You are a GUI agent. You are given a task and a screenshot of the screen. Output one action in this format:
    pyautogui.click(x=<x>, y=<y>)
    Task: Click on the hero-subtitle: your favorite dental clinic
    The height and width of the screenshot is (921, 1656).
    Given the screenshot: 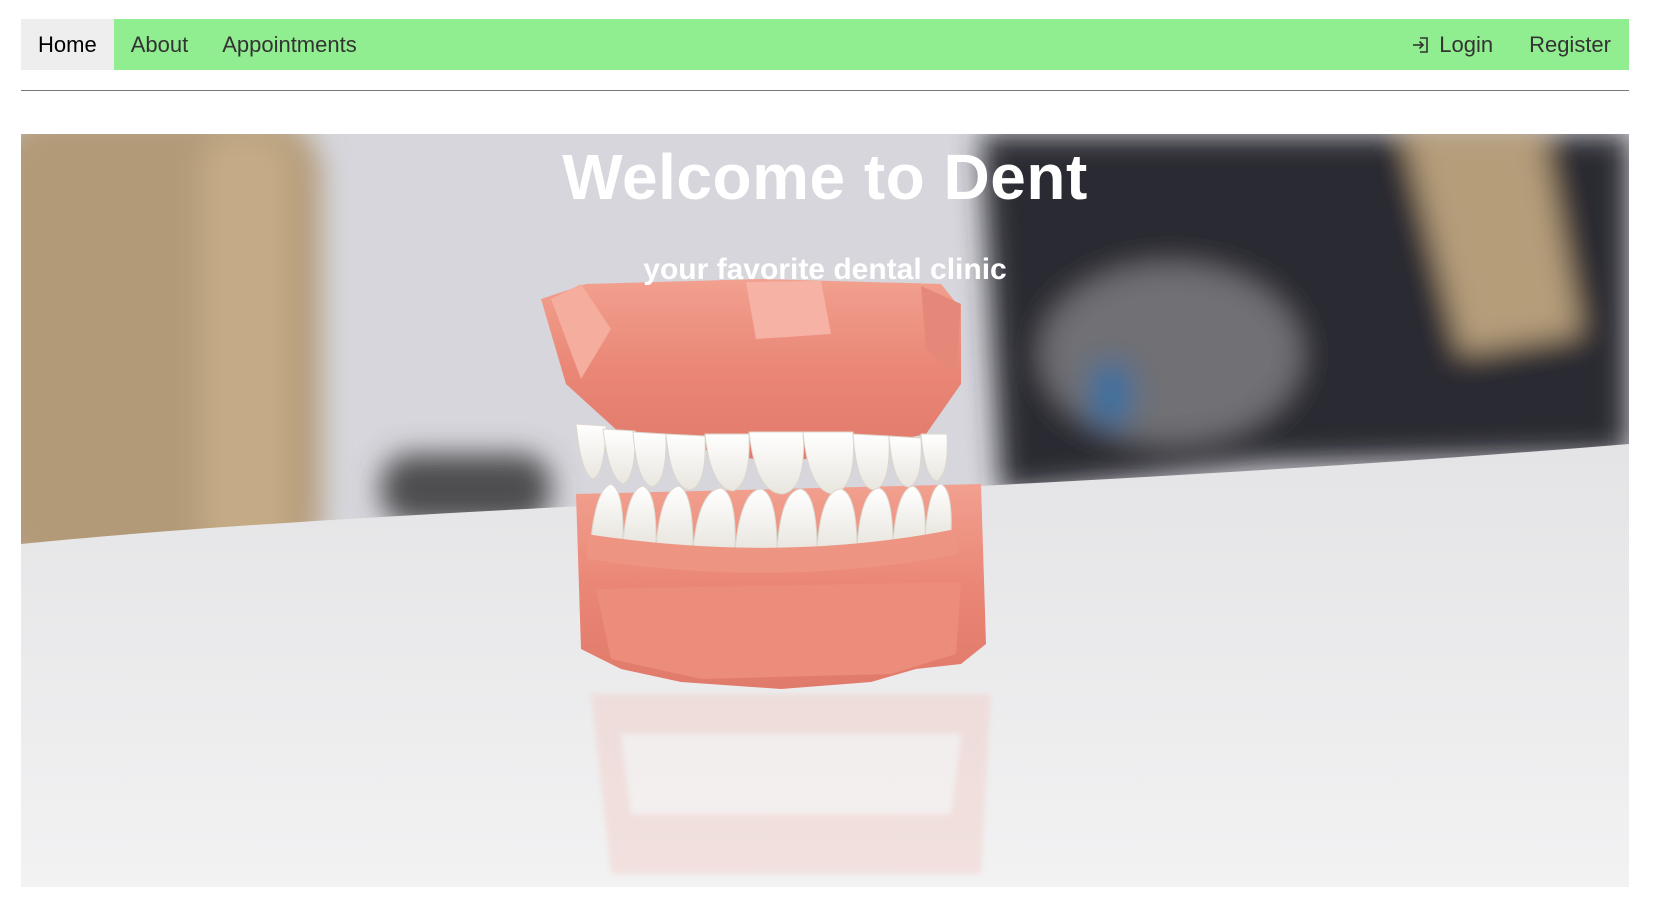 What is the action you would take?
    pyautogui.click(x=825, y=269)
    